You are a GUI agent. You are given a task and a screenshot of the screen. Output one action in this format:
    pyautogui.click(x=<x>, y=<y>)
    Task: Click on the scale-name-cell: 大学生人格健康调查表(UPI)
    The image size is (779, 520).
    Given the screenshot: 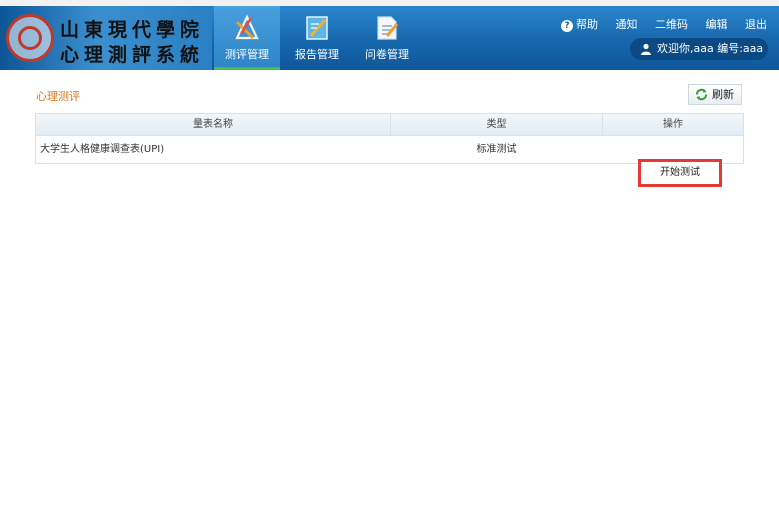 What is the action you would take?
    pyautogui.click(x=102, y=149)
    